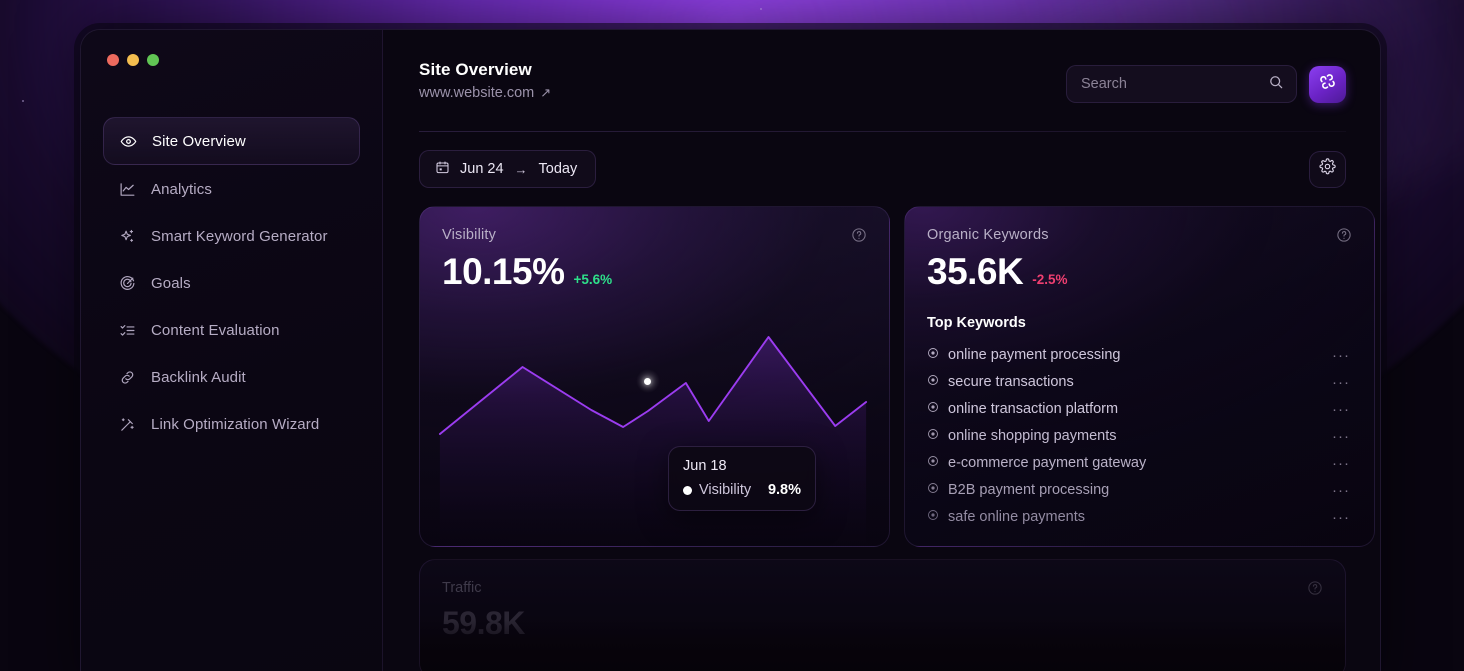 The width and height of the screenshot is (1464, 671). I want to click on search-box, so click(1181, 84).